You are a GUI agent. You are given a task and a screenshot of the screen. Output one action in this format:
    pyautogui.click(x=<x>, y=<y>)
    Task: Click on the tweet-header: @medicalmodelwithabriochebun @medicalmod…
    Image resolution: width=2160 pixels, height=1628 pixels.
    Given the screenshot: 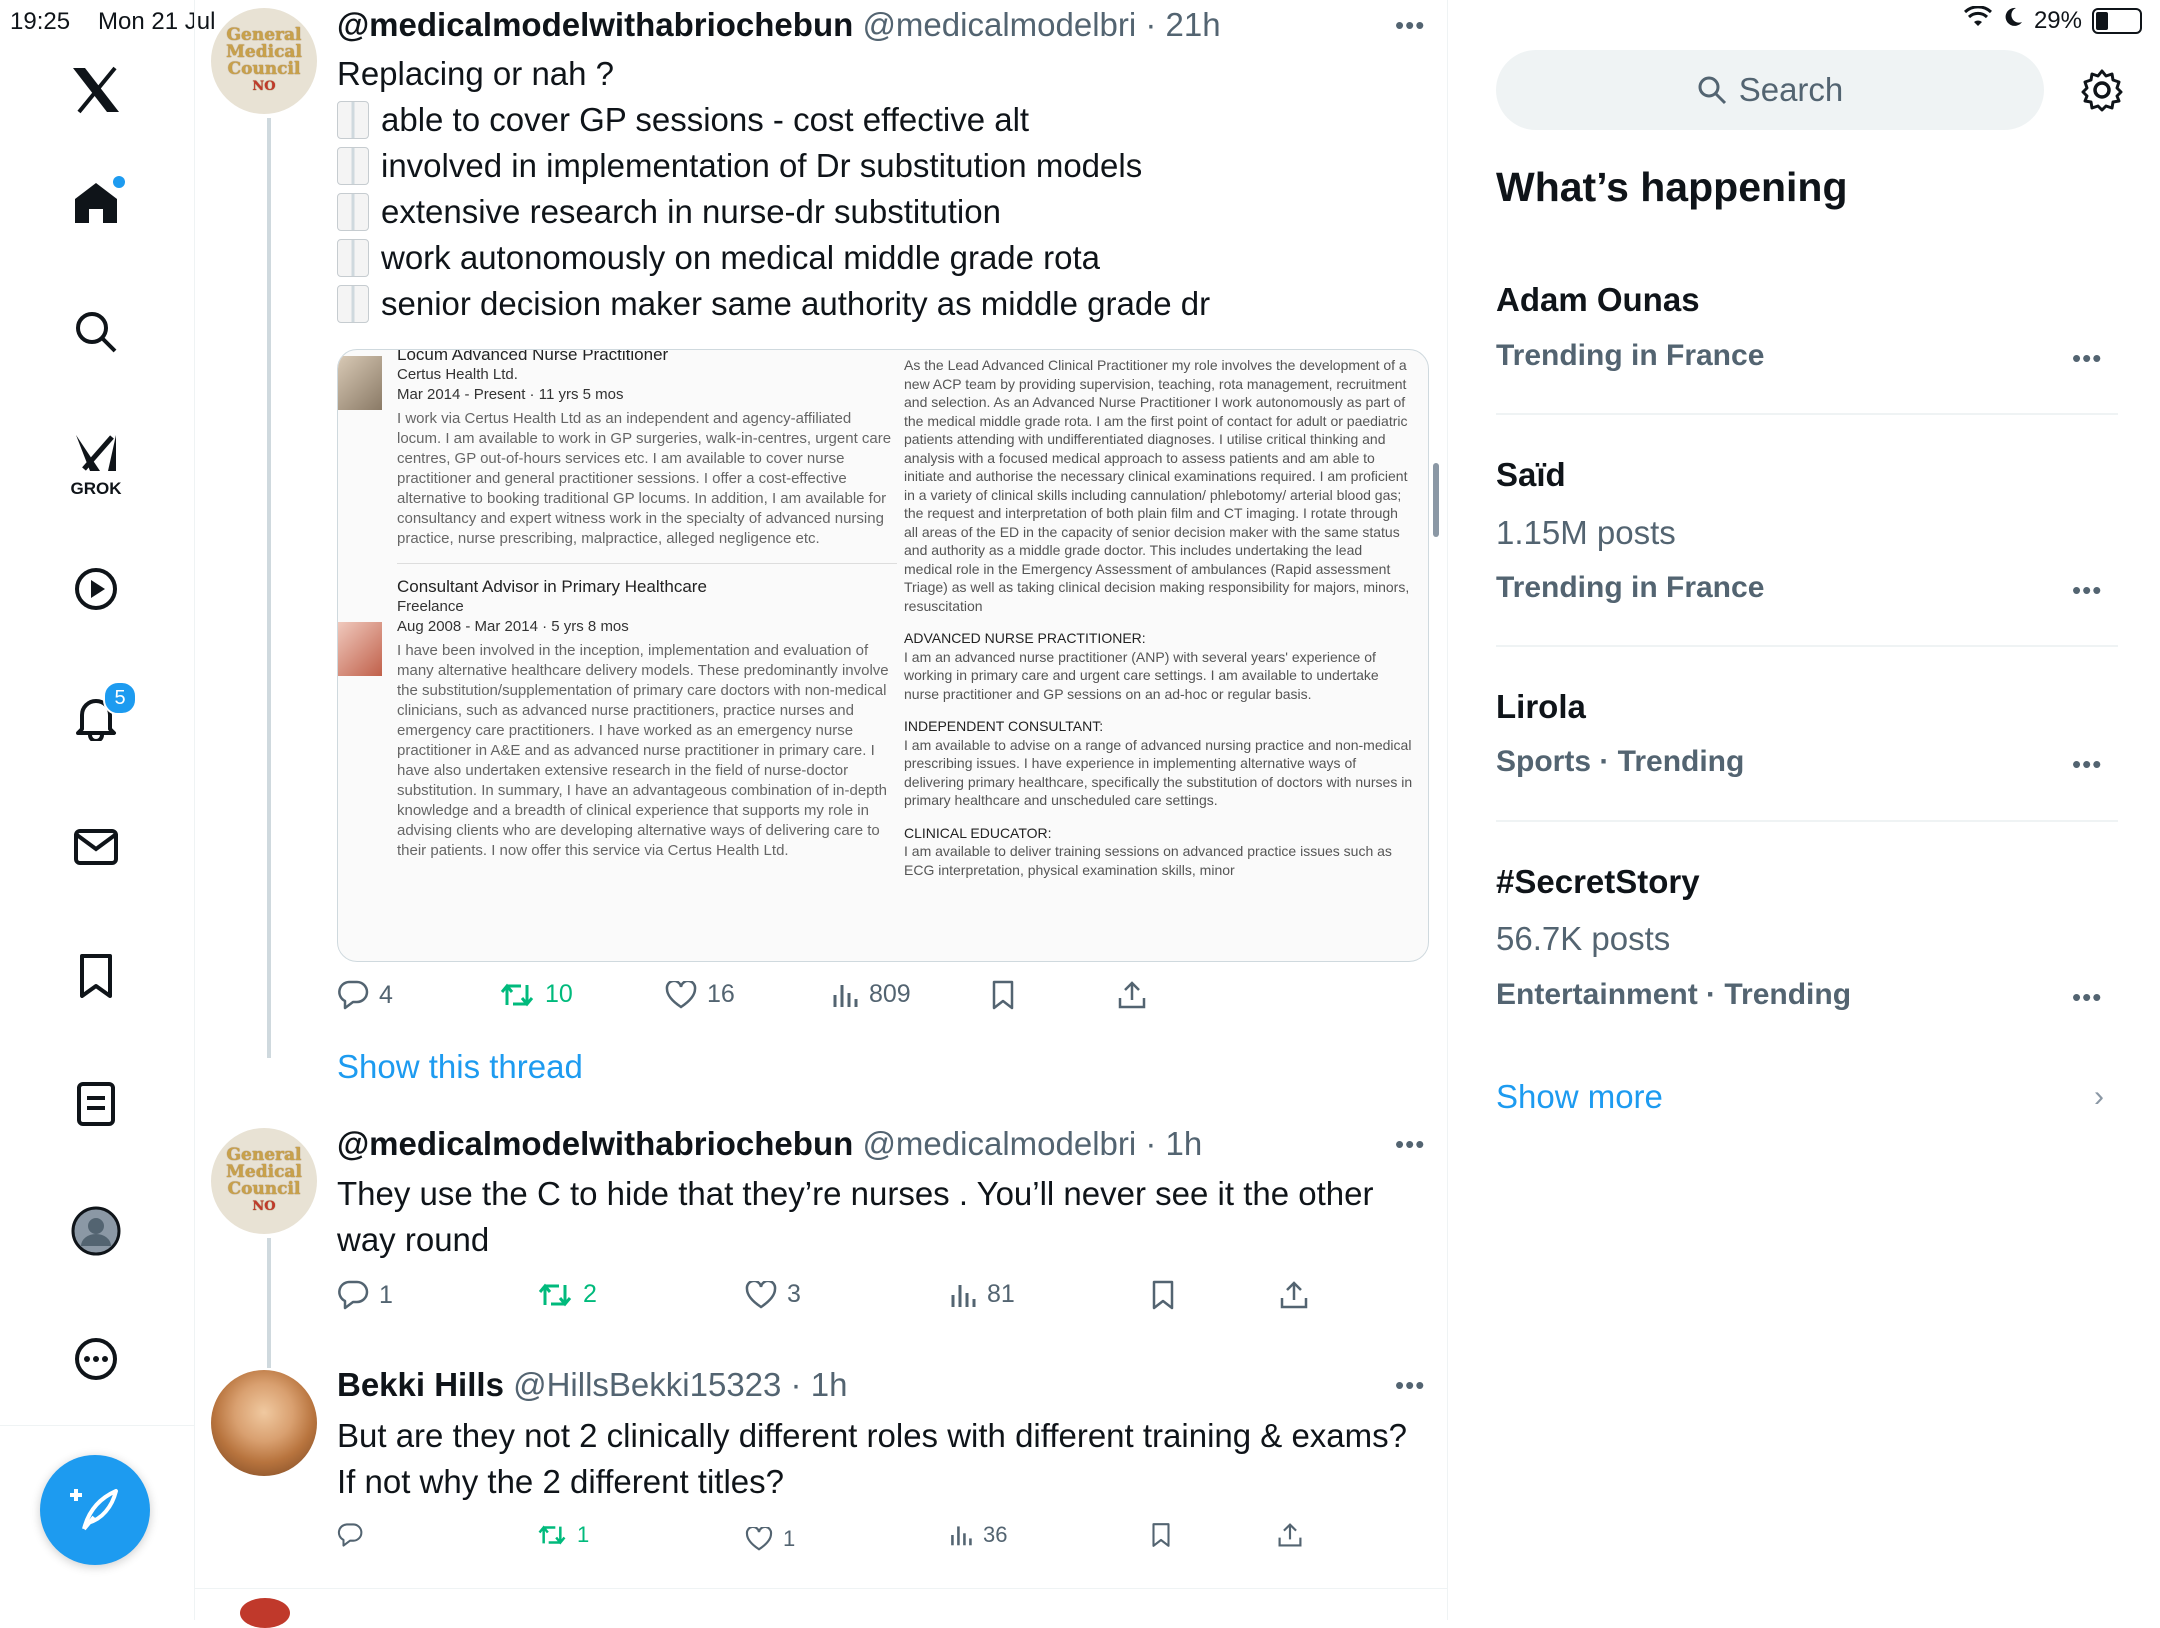 What is the action you would take?
    pyautogui.click(x=779, y=24)
    